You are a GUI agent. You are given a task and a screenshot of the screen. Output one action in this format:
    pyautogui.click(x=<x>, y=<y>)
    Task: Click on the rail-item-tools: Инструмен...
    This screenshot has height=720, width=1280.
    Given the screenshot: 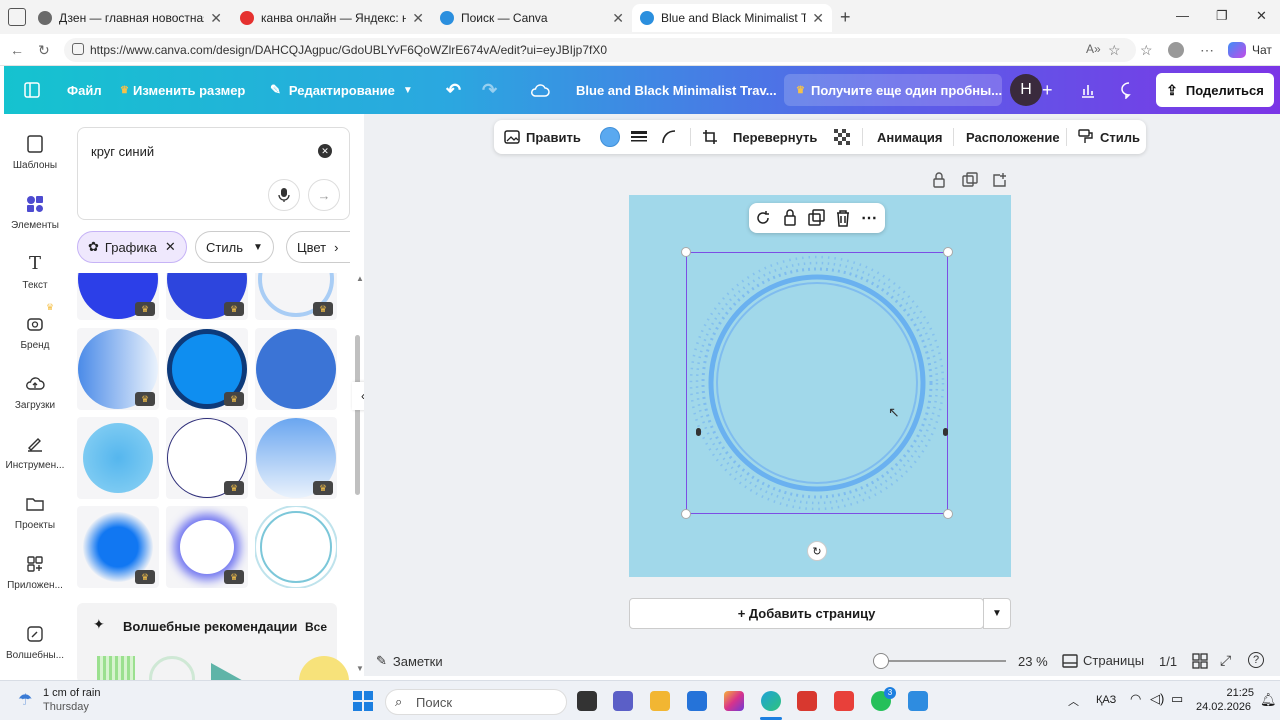 What is the action you would take?
    pyautogui.click(x=35, y=452)
    